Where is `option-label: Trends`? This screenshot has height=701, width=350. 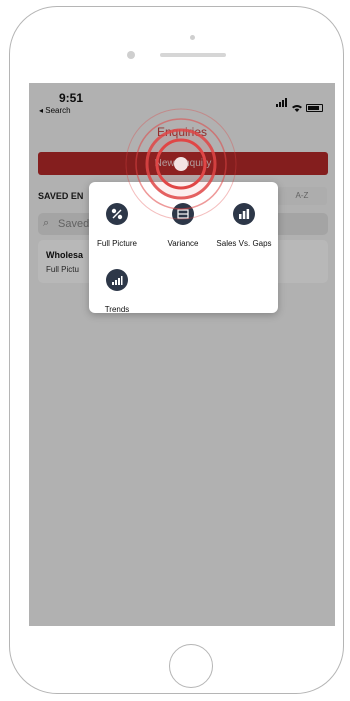 option-label: Trends is located at coordinates (117, 309).